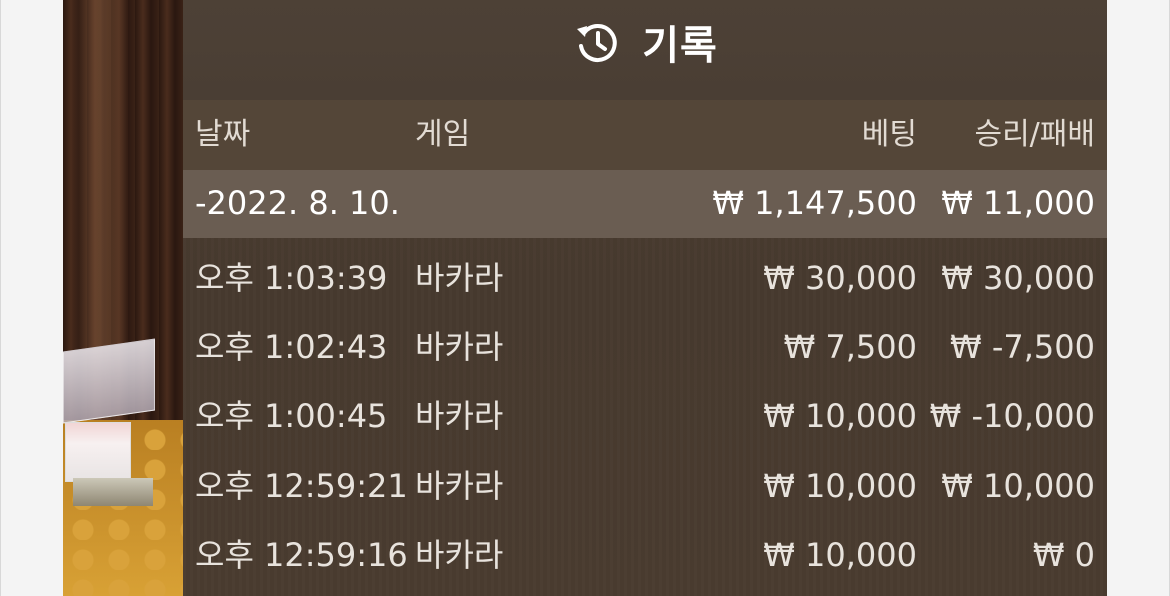 The width and height of the screenshot is (1170, 596). I want to click on table-row: 오후 12:59:21 바카라 ₩ 10,000 ₩ 10,000, so click(645, 485).